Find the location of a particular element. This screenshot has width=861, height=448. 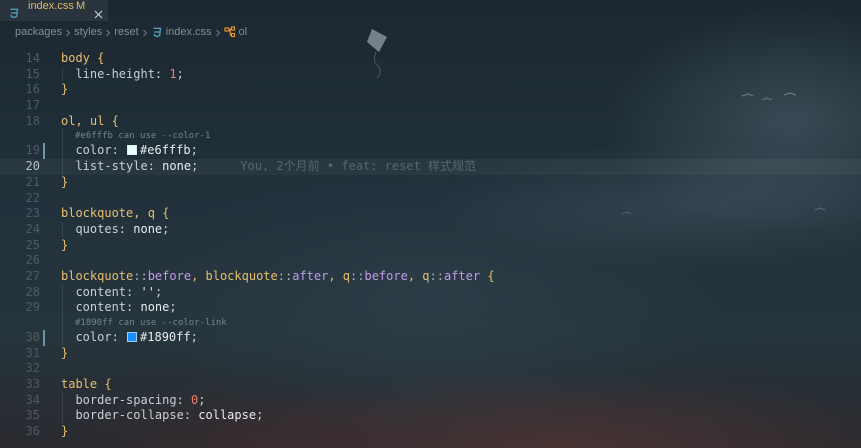

code-lens: #1890ff can use --color-link is located at coordinates (430, 323).